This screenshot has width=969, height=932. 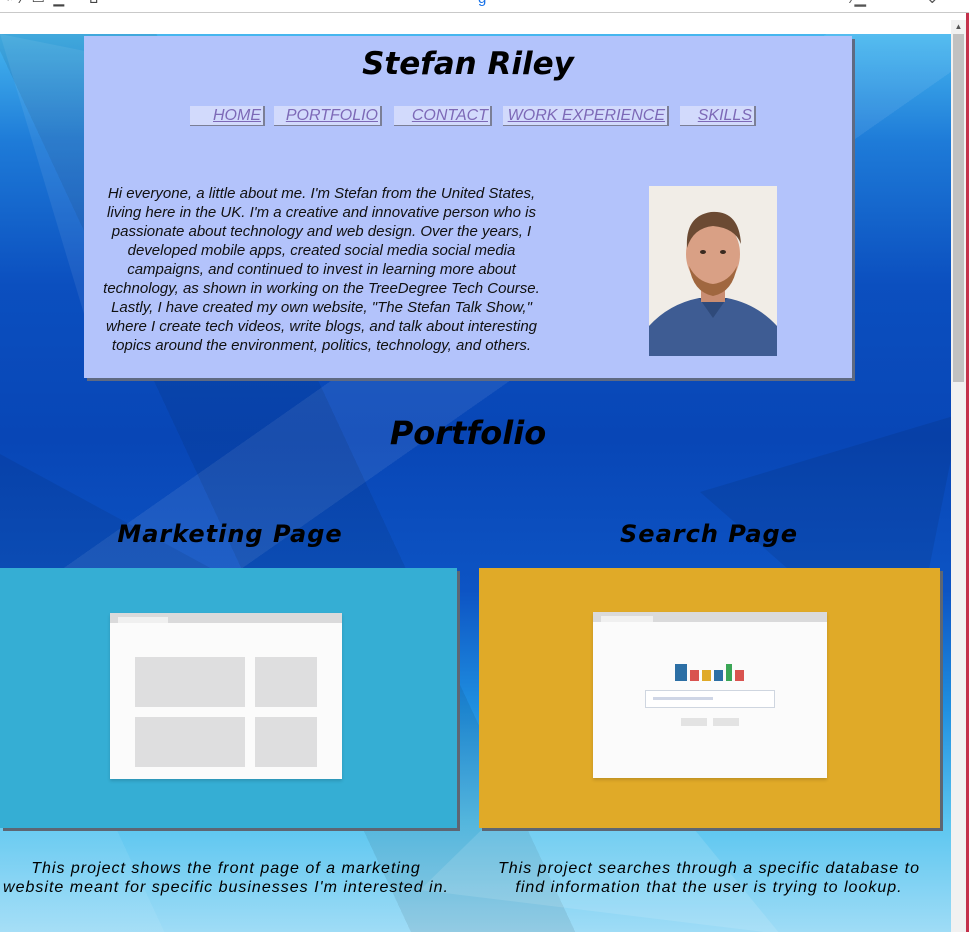 What do you see at coordinates (718, 116) in the screenshot?
I see `nav-skills: SKILLS` at bounding box center [718, 116].